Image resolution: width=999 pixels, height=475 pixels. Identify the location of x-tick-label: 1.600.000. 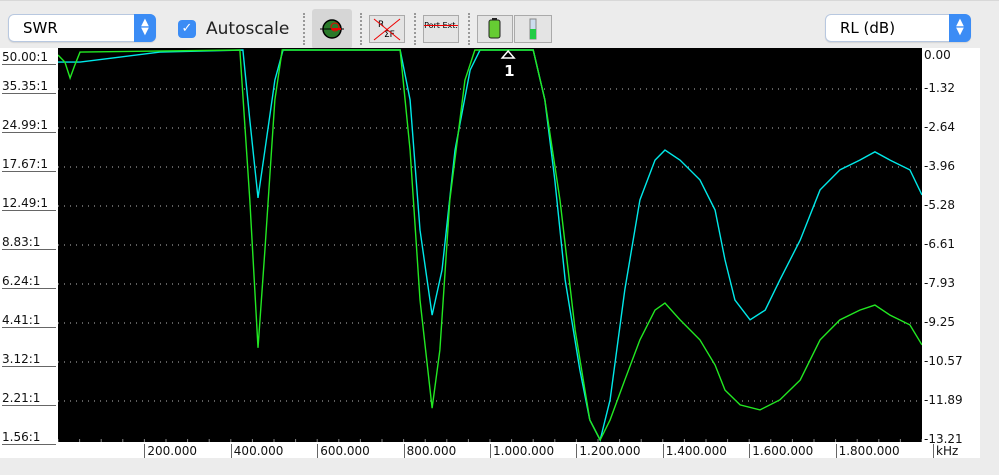
(781, 451).